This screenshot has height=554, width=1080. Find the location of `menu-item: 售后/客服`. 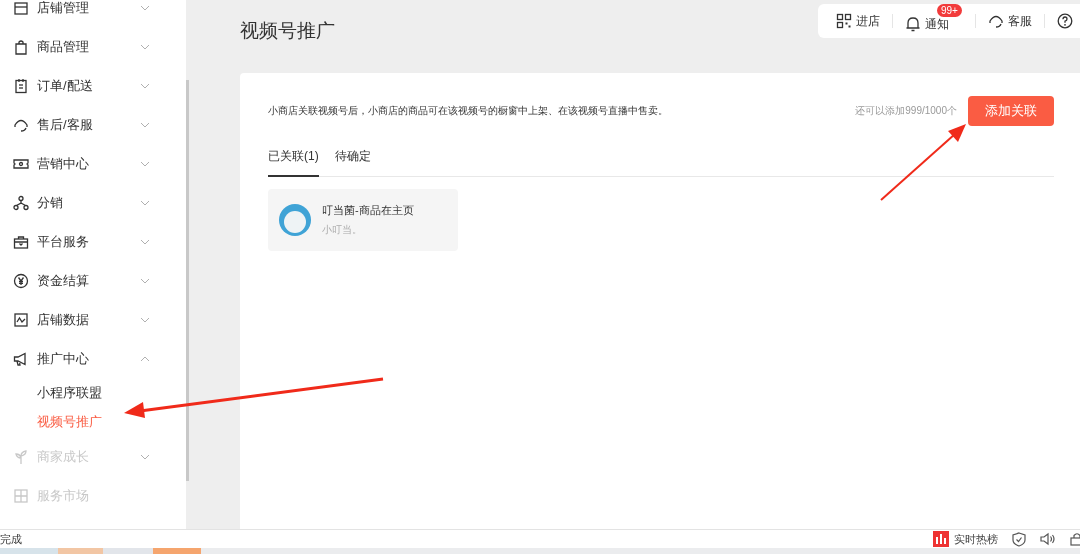

menu-item: 售后/客服 is located at coordinates (93, 124).